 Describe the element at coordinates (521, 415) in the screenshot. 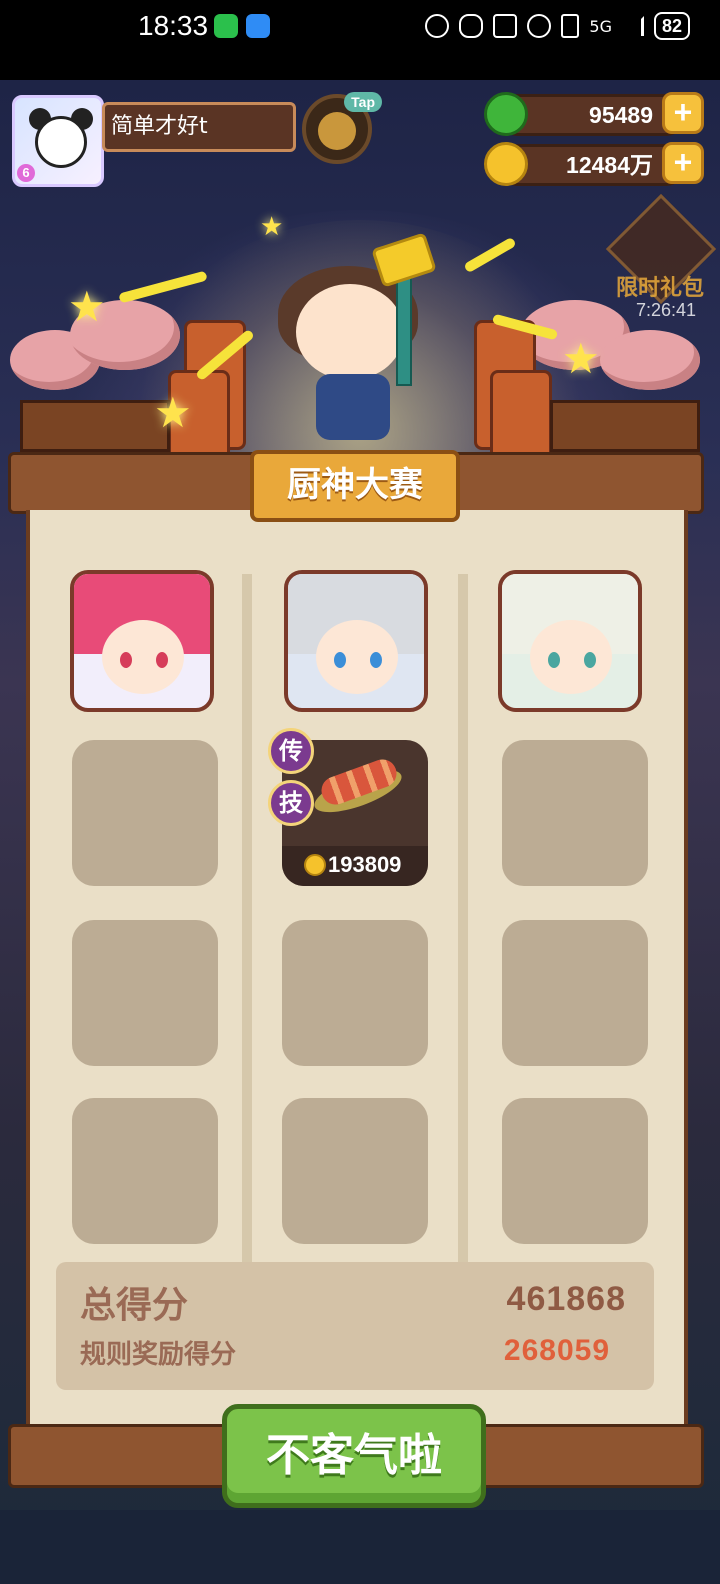

I see `pillar-right-front` at that location.